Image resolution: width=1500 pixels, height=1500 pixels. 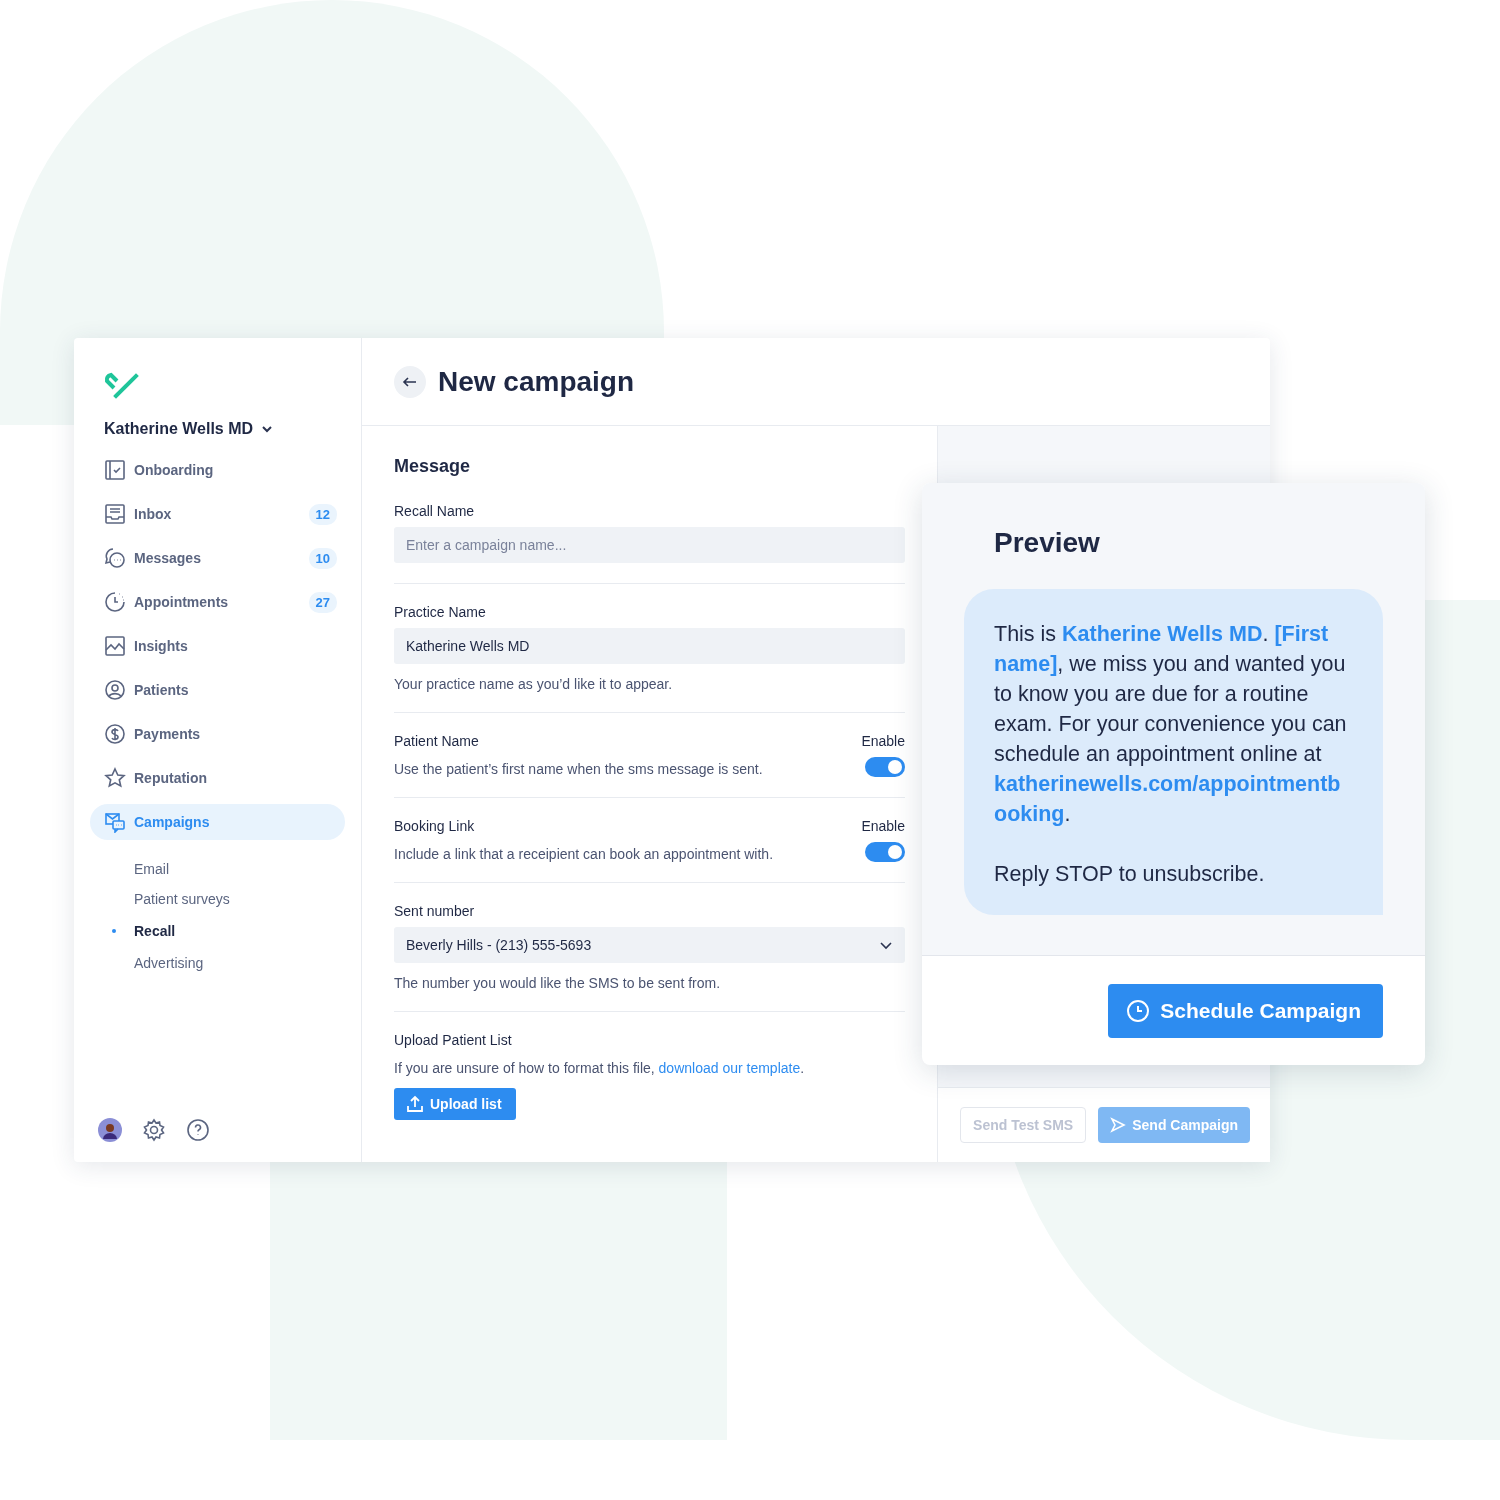 What do you see at coordinates (322, 558) in the screenshot?
I see `count-badge: 10` at bounding box center [322, 558].